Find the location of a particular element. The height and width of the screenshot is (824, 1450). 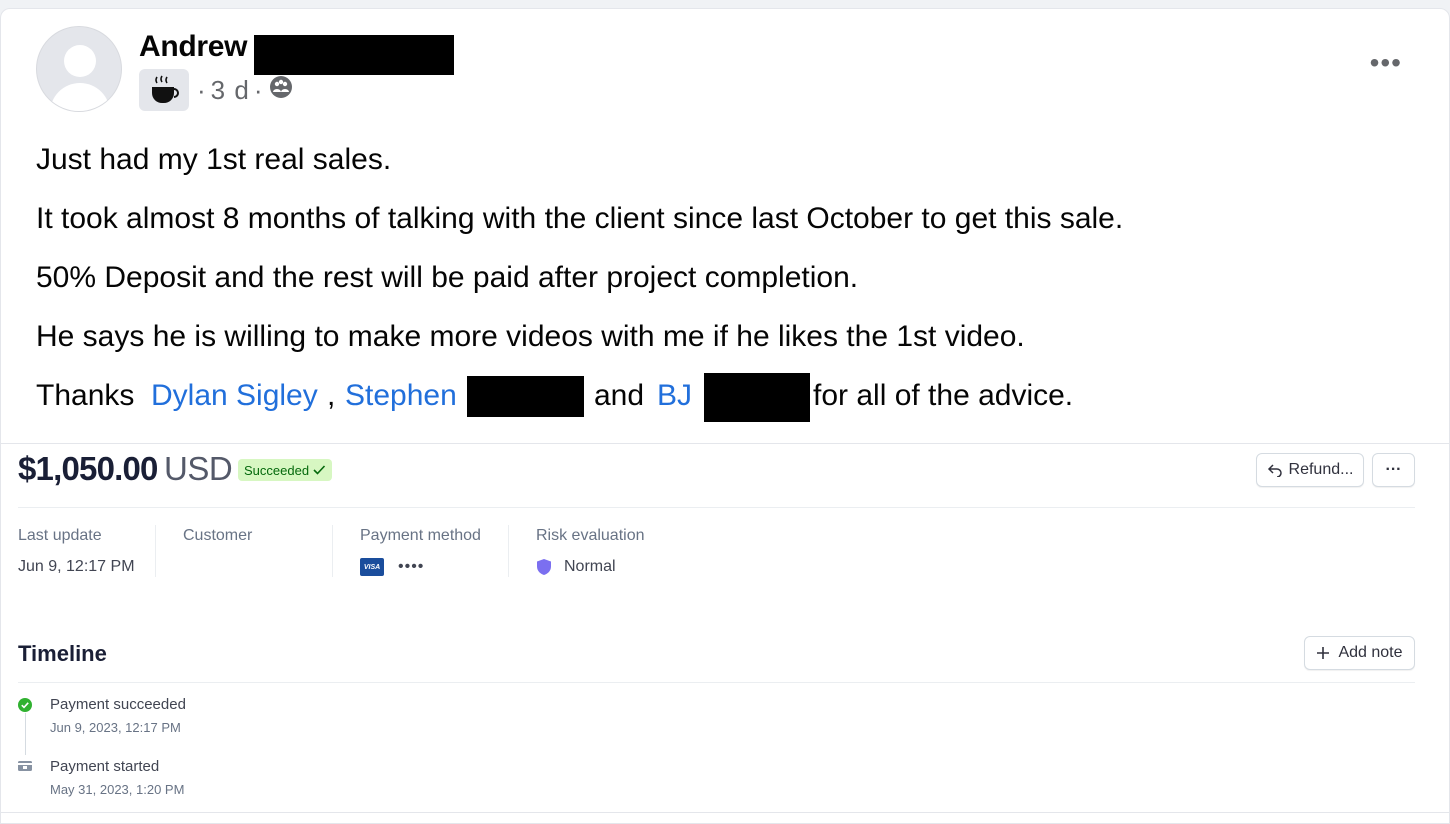

status-badge: Succeeded is located at coordinates (285, 470).